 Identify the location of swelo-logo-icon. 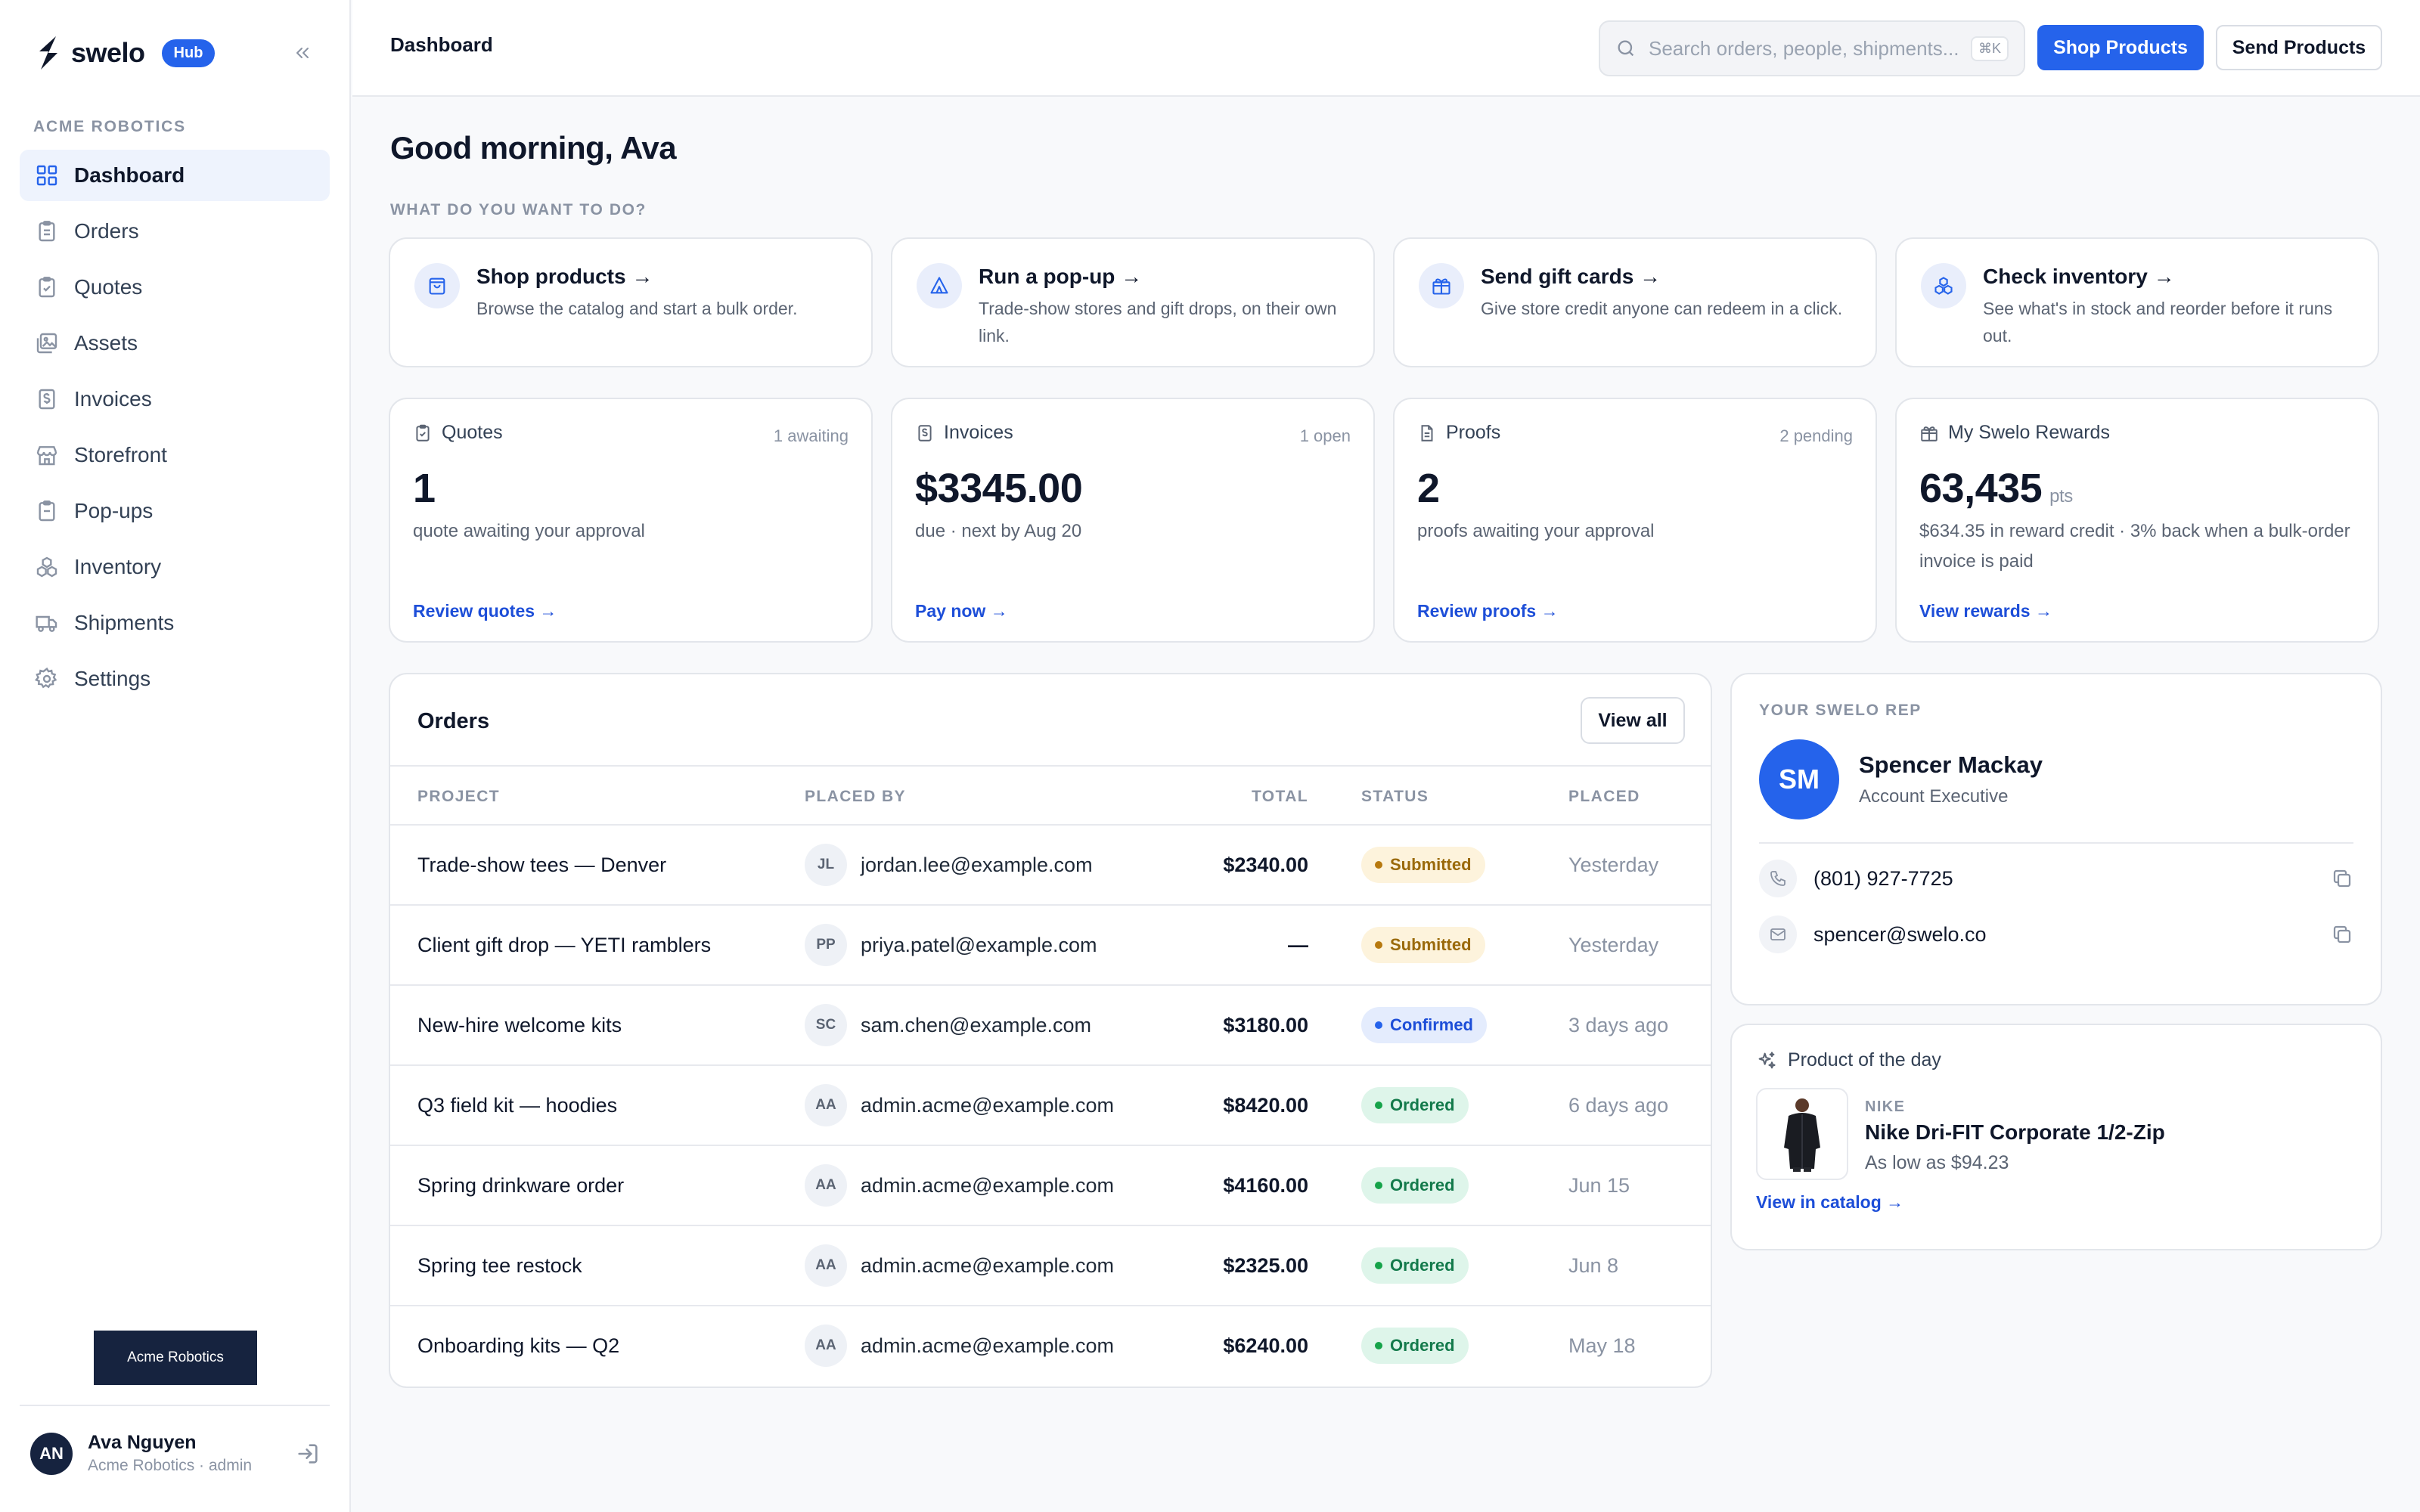
(48, 53).